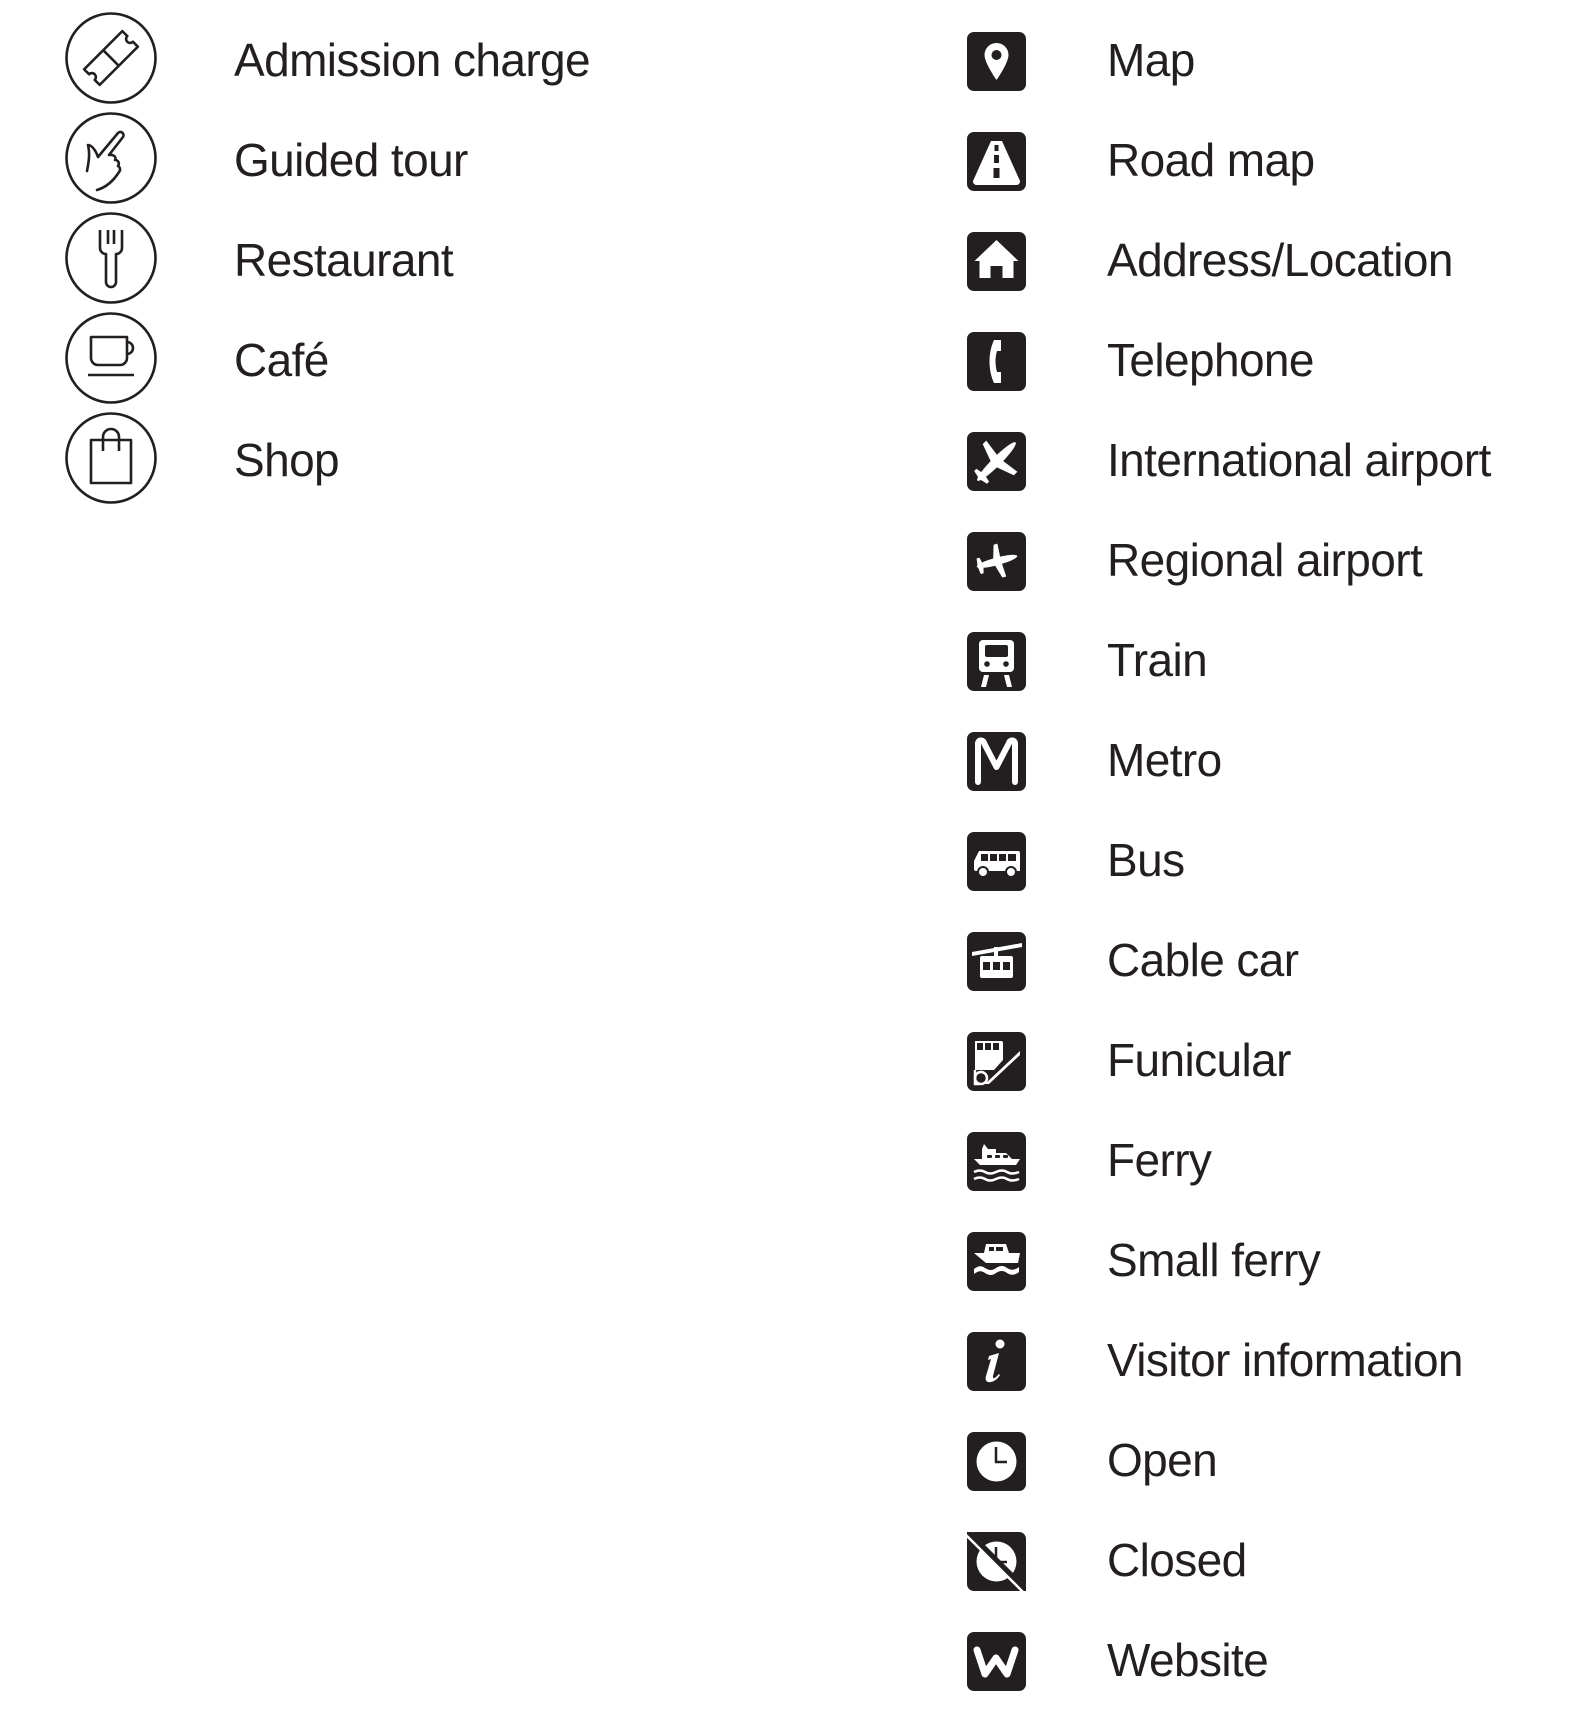  I want to click on pointing-hand-icon, so click(111, 158).